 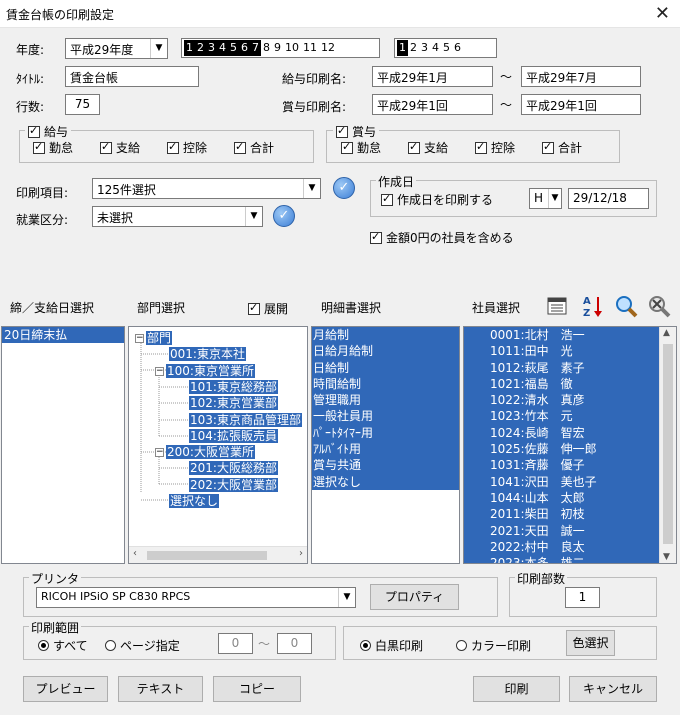 What do you see at coordinates (189, 48) in the screenshot?
I see `month-1: 1` at bounding box center [189, 48].